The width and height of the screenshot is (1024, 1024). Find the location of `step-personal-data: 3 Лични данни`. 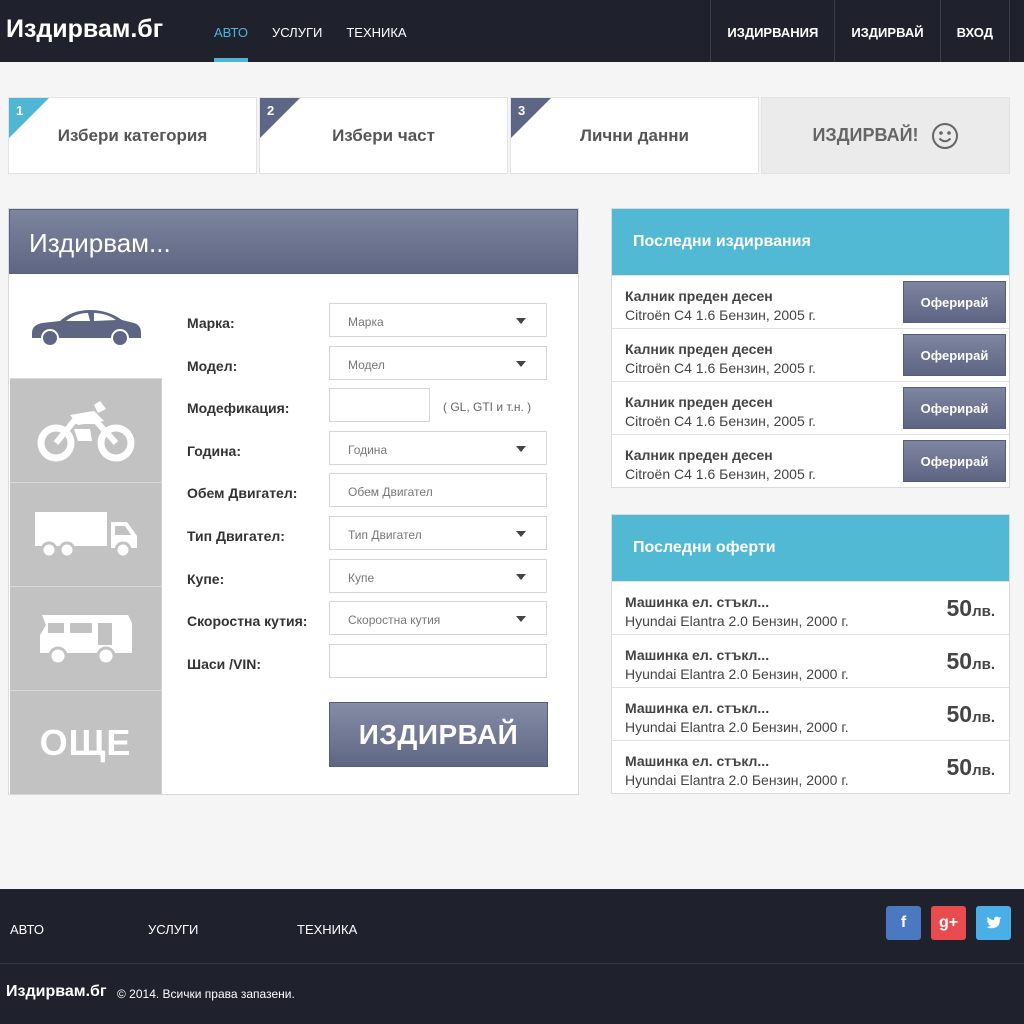

step-personal-data: 3 Лични данни is located at coordinates (634, 135).